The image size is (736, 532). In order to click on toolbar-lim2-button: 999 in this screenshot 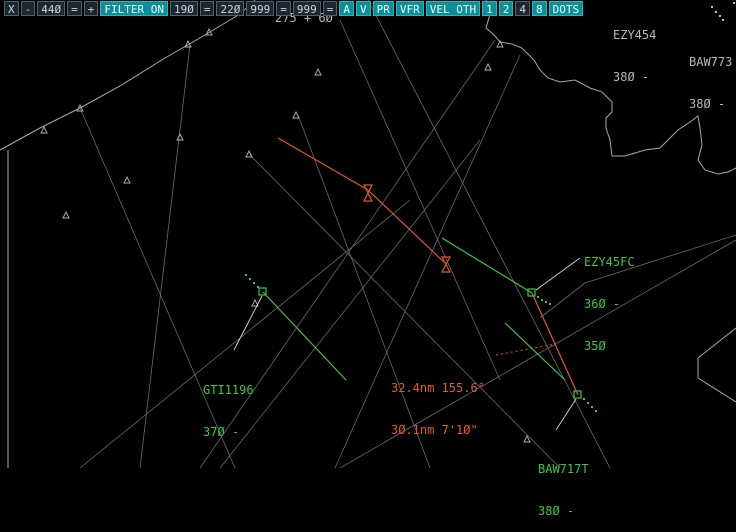, I will do `click(306, 8)`.